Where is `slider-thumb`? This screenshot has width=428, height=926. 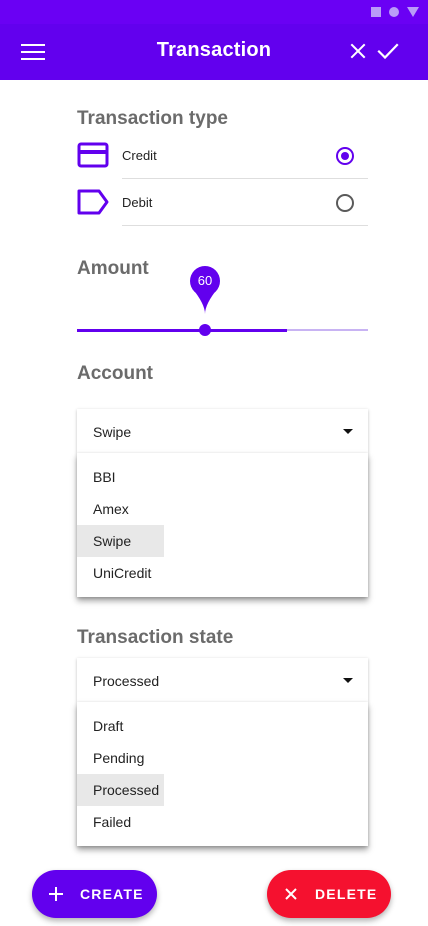 slider-thumb is located at coordinates (205, 330).